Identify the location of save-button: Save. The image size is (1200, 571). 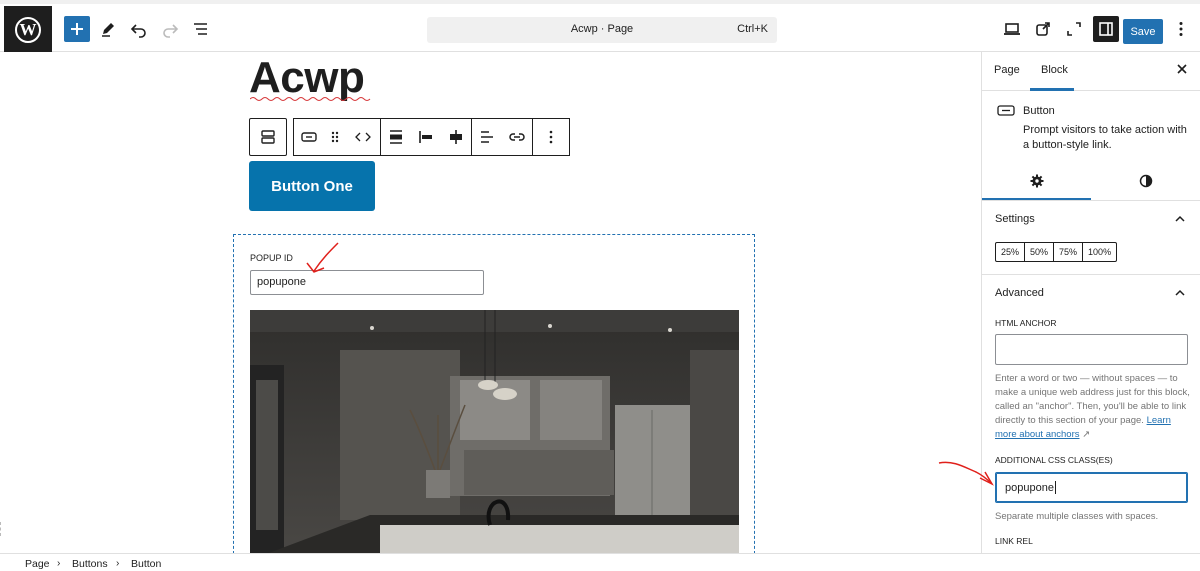
(1143, 31).